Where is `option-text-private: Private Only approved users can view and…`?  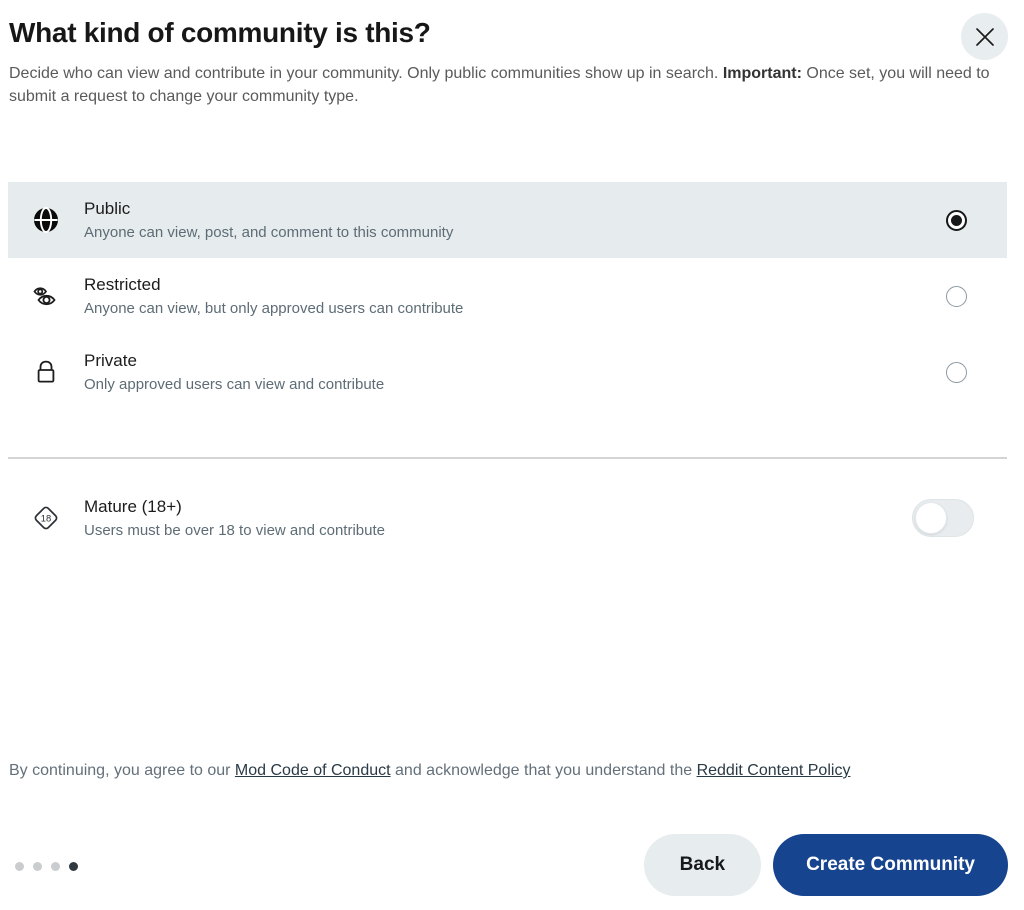 option-text-private: Private Only approved users can view and… is located at coordinates (515, 372).